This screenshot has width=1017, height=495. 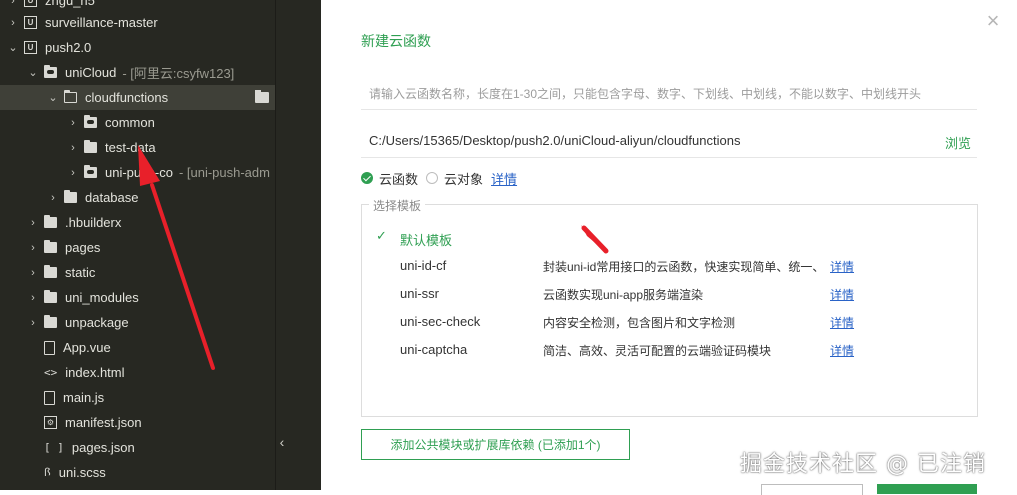 I want to click on tree-item-uni-scss: ꟗ uni.scss, so click(x=137, y=472).